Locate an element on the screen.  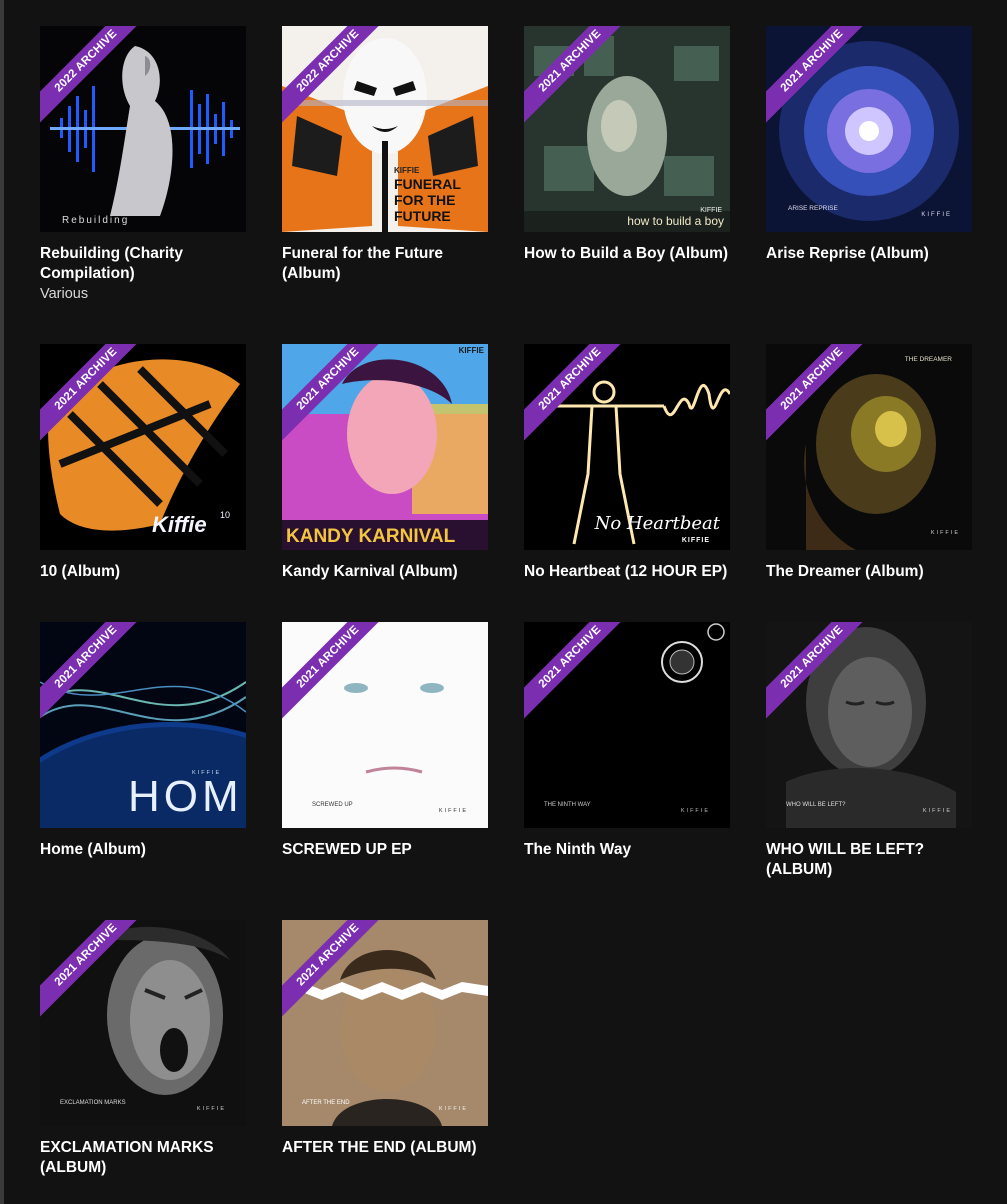
cover-art-arise-reprise is located at coordinates (869, 129).